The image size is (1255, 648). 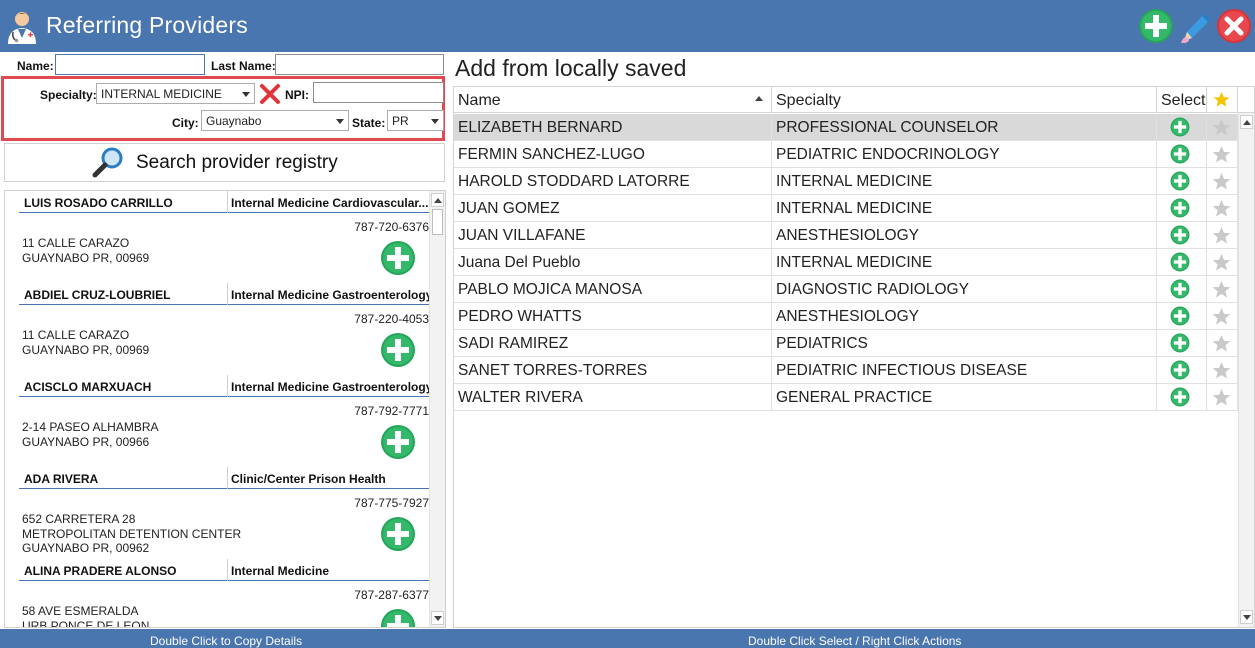 I want to click on saved-provider-row: PEDRO WHATTS ANESTHESIOLOGY, so click(x=846, y=316).